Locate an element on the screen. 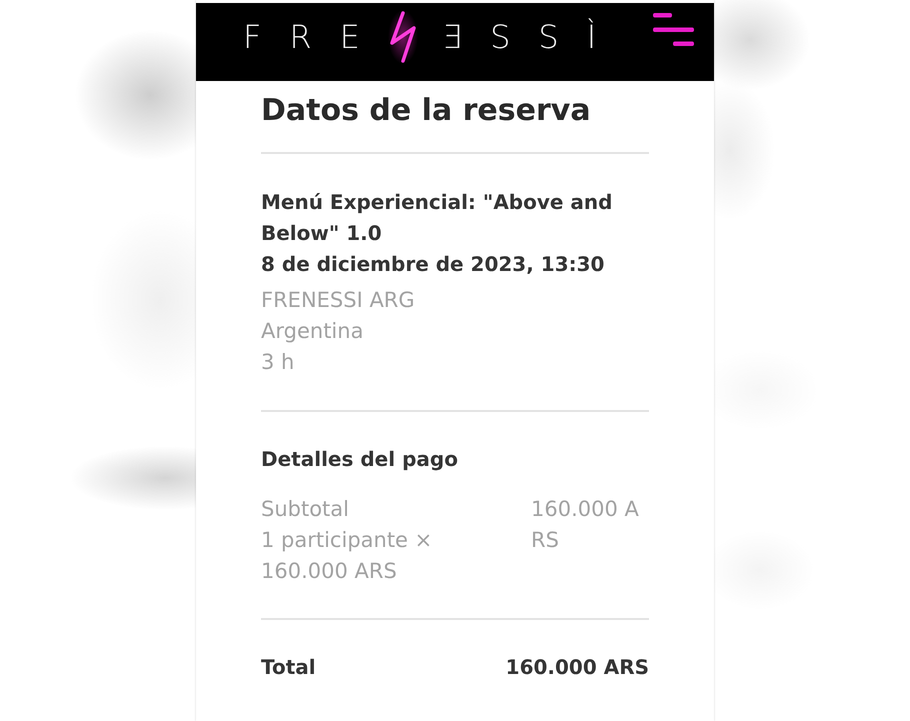 The height and width of the screenshot is (721, 910). reservation-detail: FRENESSI ARG is located at coordinates (338, 300).